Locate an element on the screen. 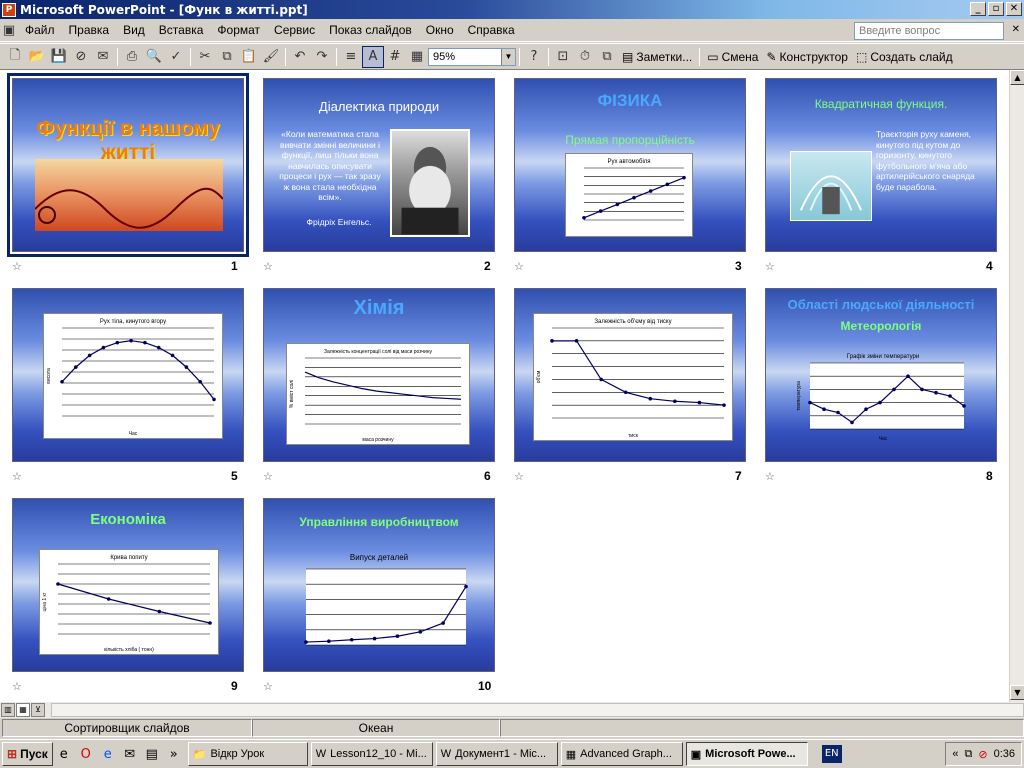 Image resolution: width=1024 pixels, height=768 pixels. spelling-icon: ✓ is located at coordinates (176, 57).